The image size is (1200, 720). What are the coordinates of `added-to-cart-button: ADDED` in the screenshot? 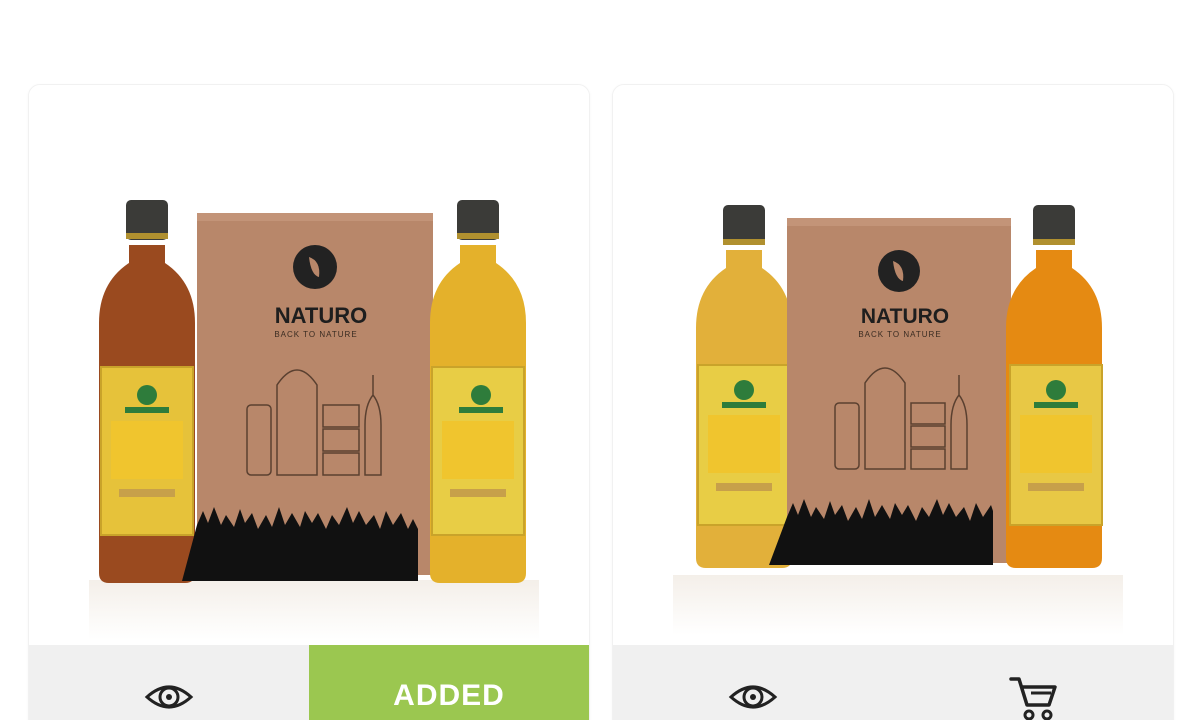 It's located at (449, 682).